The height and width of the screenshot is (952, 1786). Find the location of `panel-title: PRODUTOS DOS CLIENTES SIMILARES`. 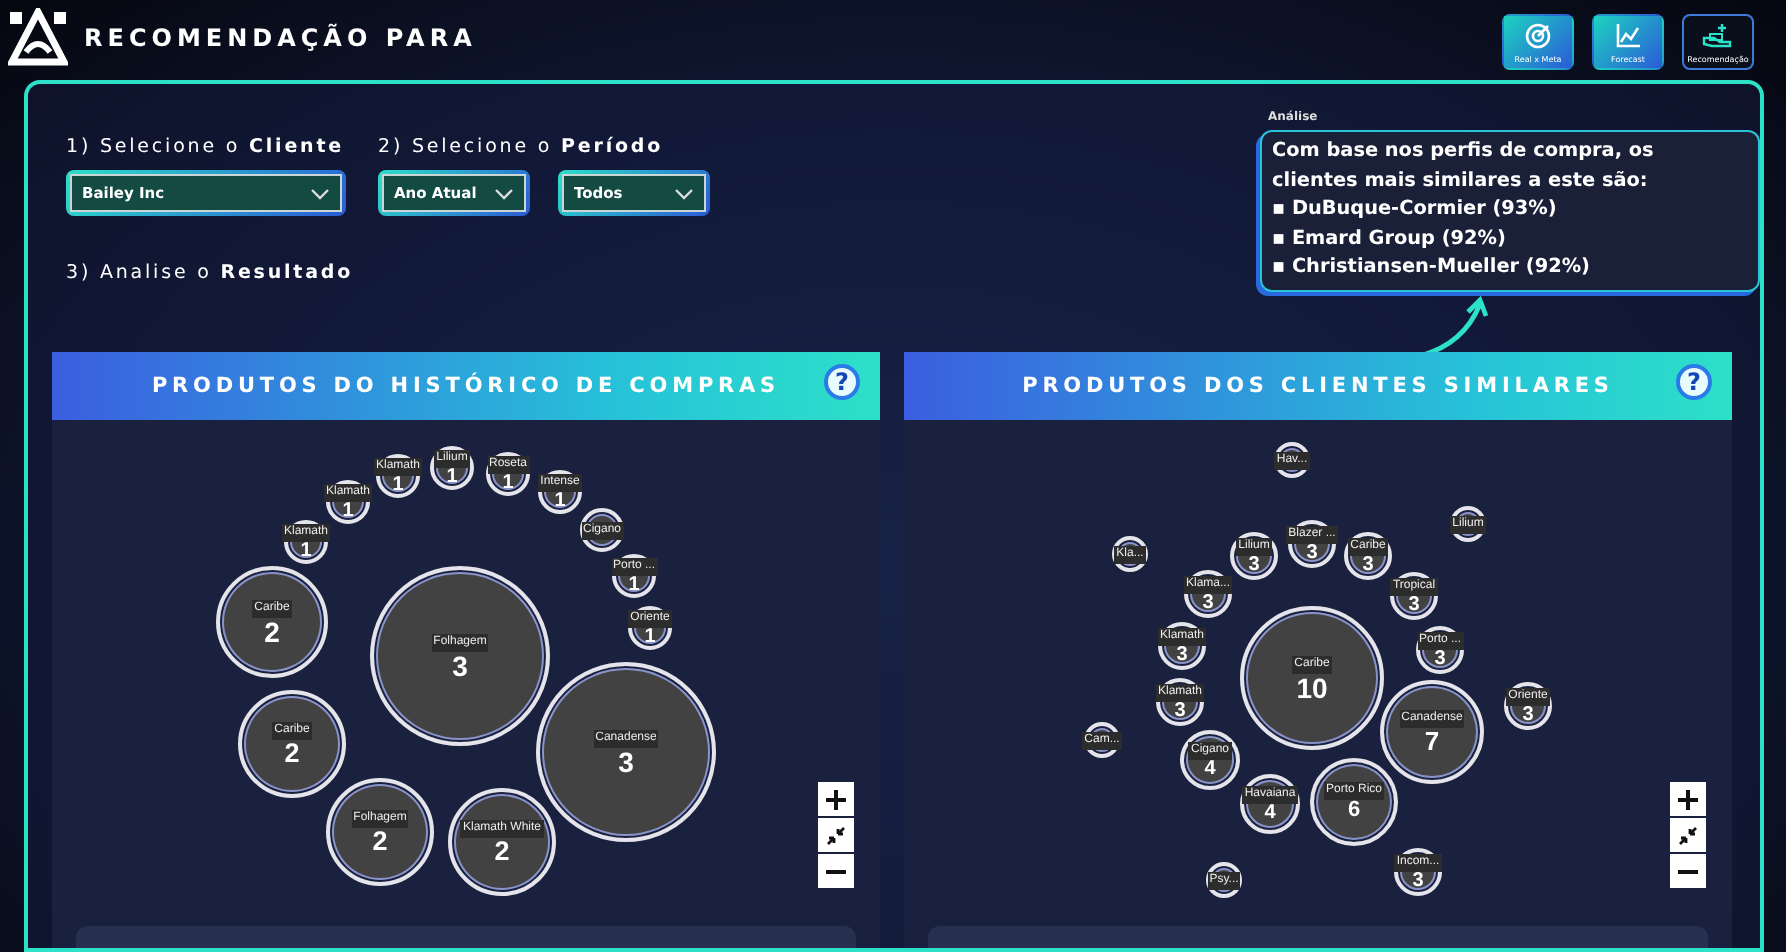

panel-title: PRODUTOS DOS CLIENTES SIMILARES is located at coordinates (1318, 386).